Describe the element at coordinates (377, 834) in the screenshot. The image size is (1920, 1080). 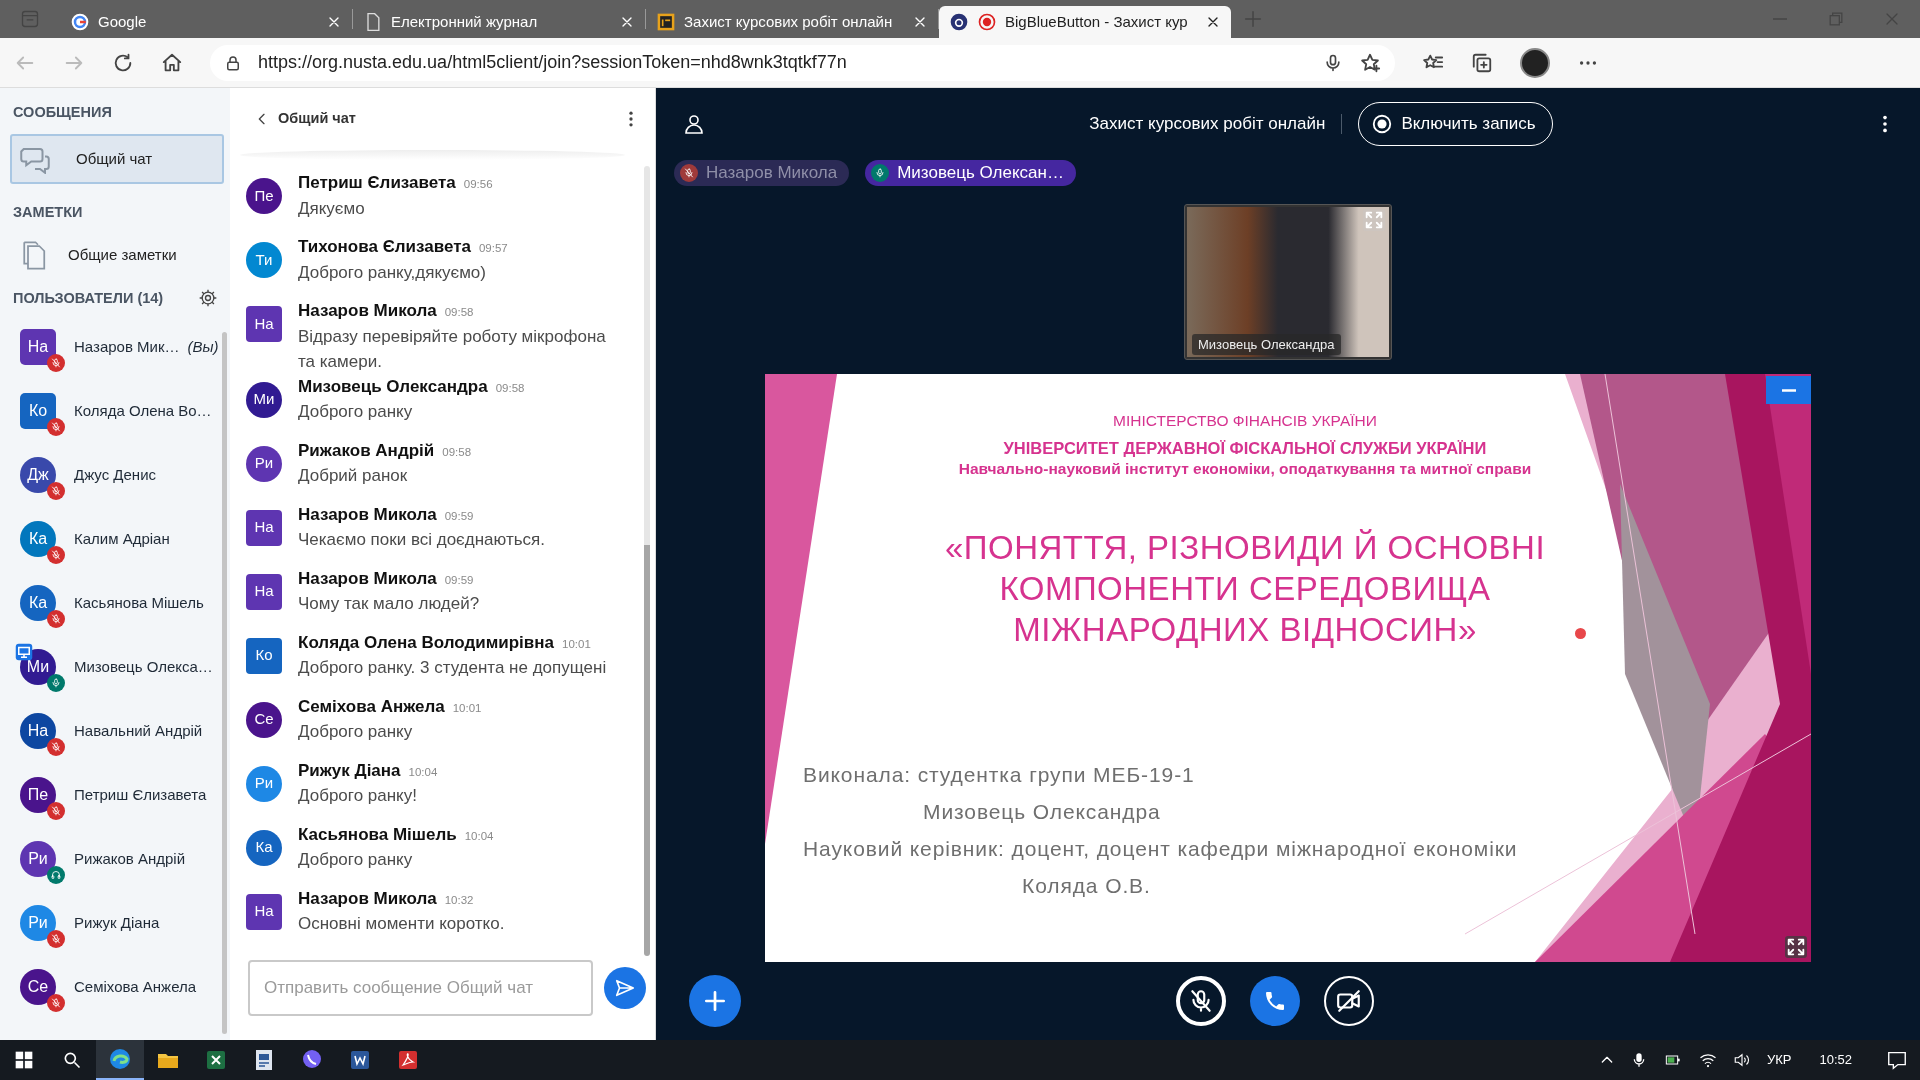
I see `sender-name: Касьянова Мішель` at that location.